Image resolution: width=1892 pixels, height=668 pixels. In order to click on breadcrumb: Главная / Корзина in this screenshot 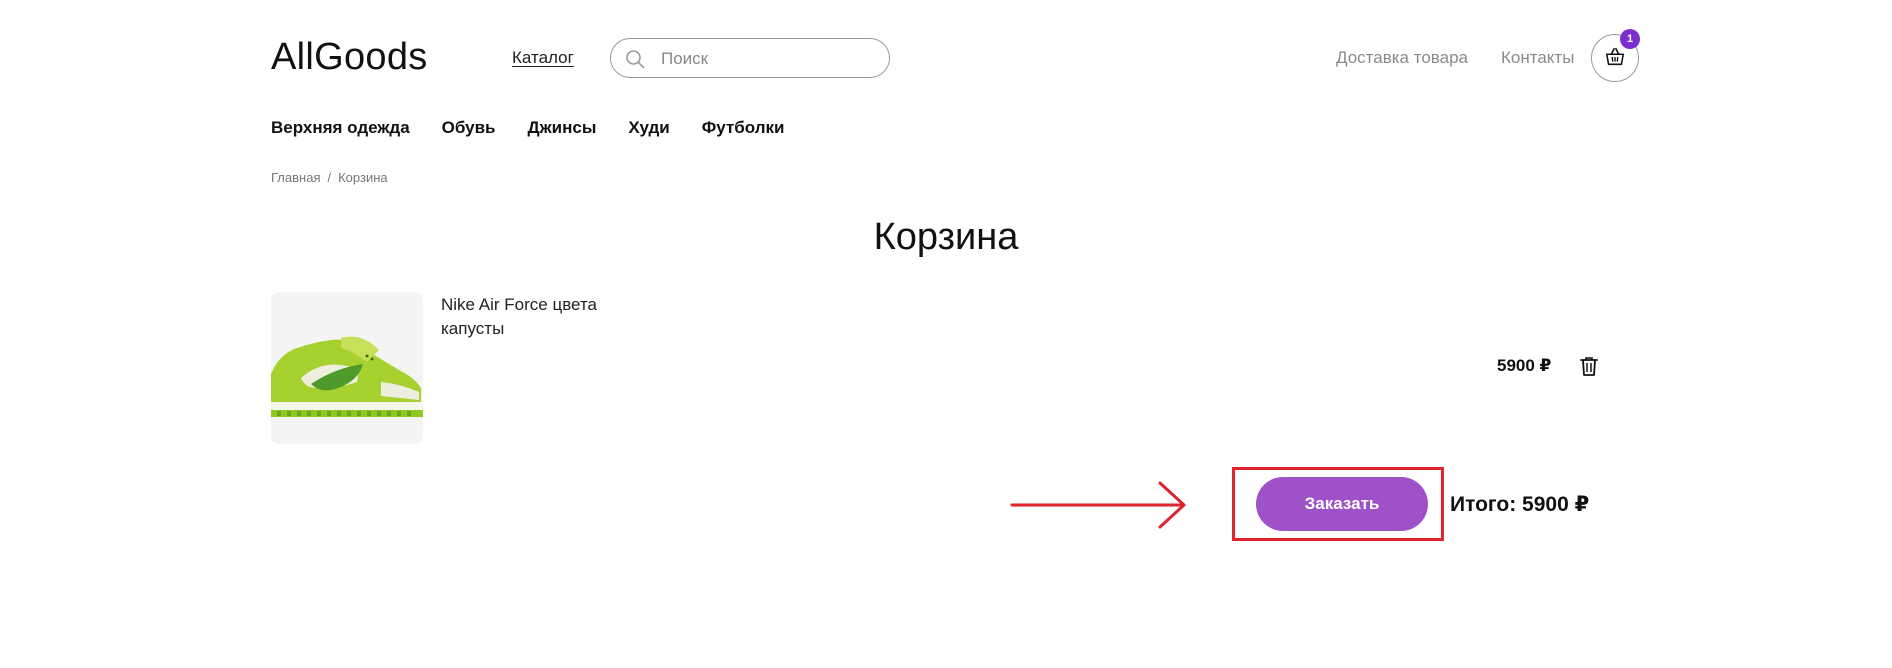, I will do `click(329, 177)`.